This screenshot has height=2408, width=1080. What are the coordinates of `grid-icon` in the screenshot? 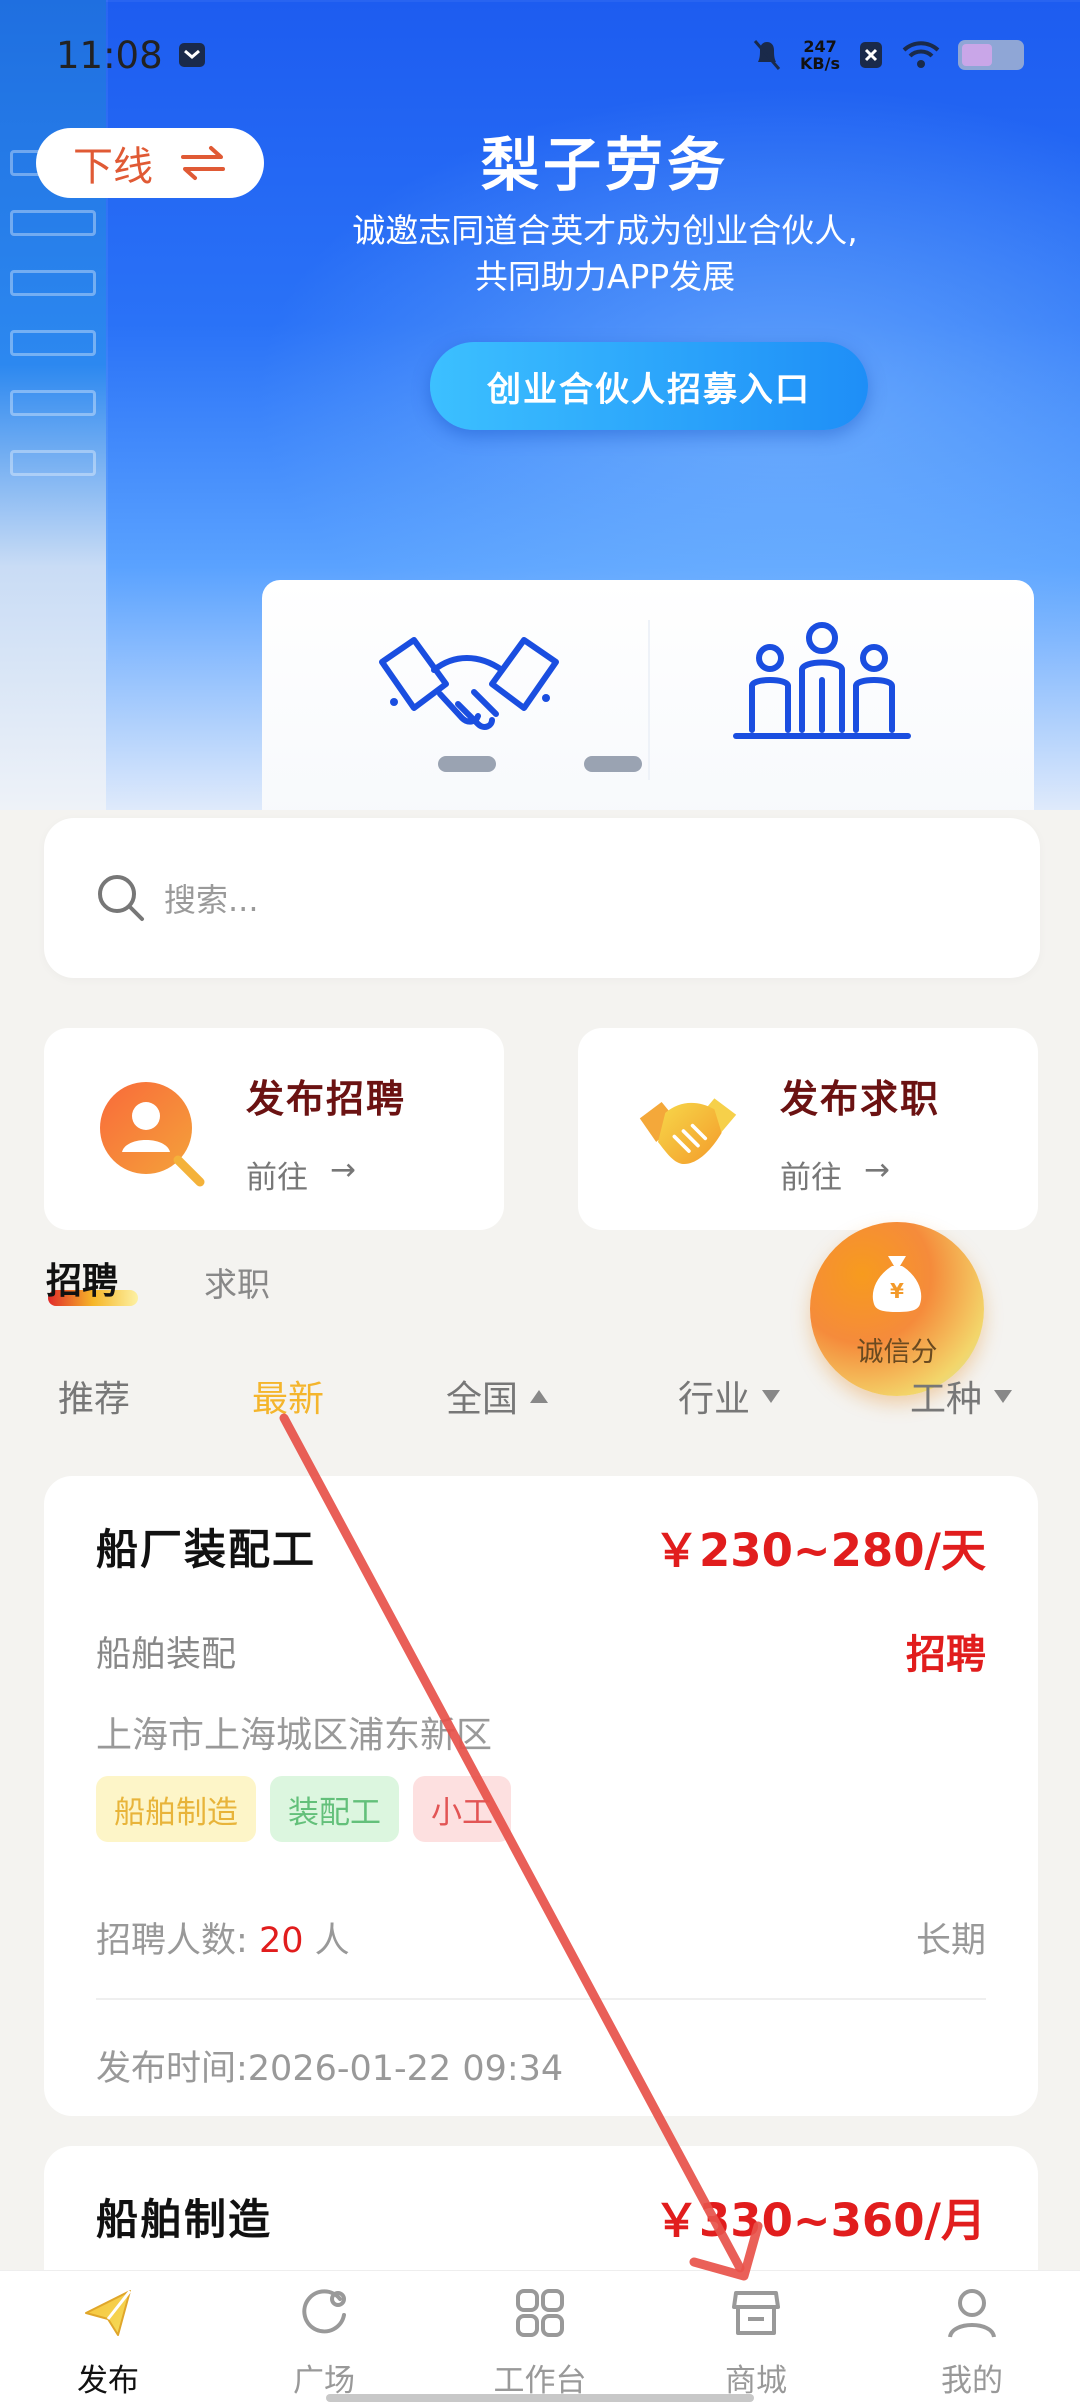 It's located at (540, 2313).